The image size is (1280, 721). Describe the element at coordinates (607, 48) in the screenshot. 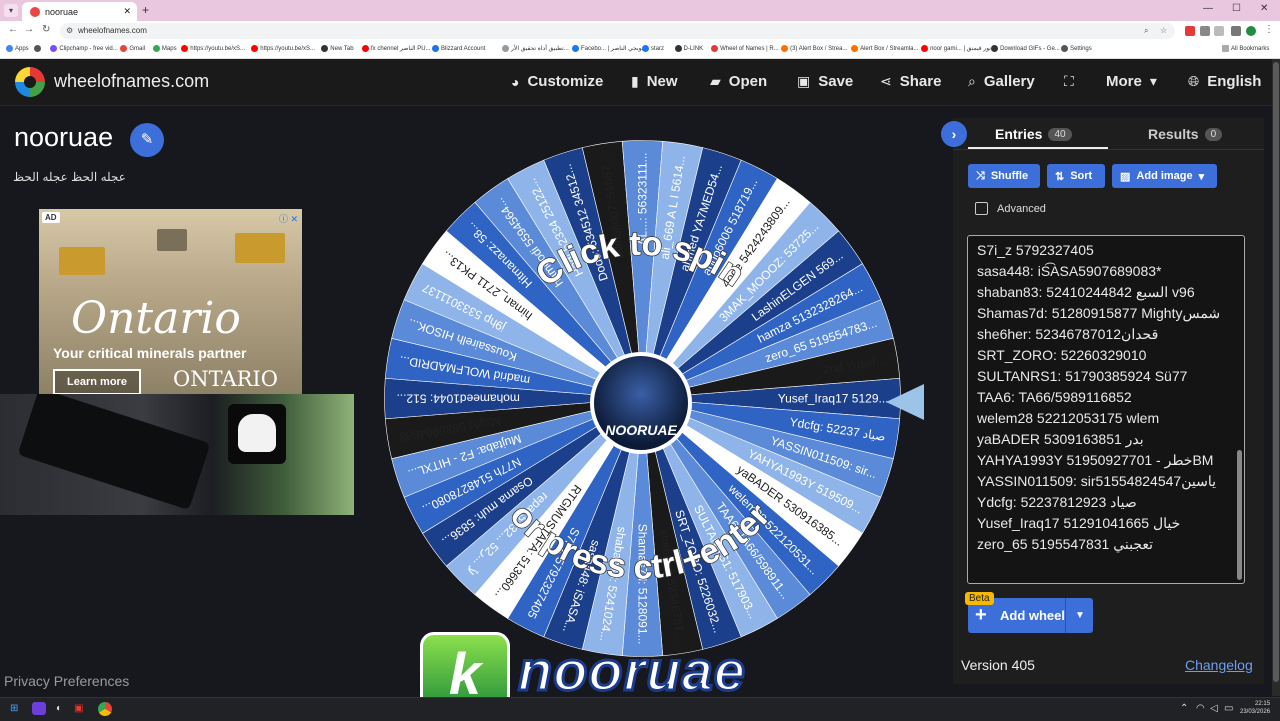

I see `bookmark-item: Facebo... | بوبجي الناصر` at that location.